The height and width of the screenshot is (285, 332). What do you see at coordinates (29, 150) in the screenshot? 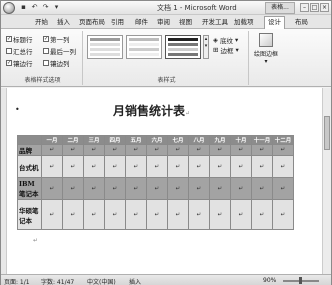
I see `row-header: 品牌` at bounding box center [29, 150].